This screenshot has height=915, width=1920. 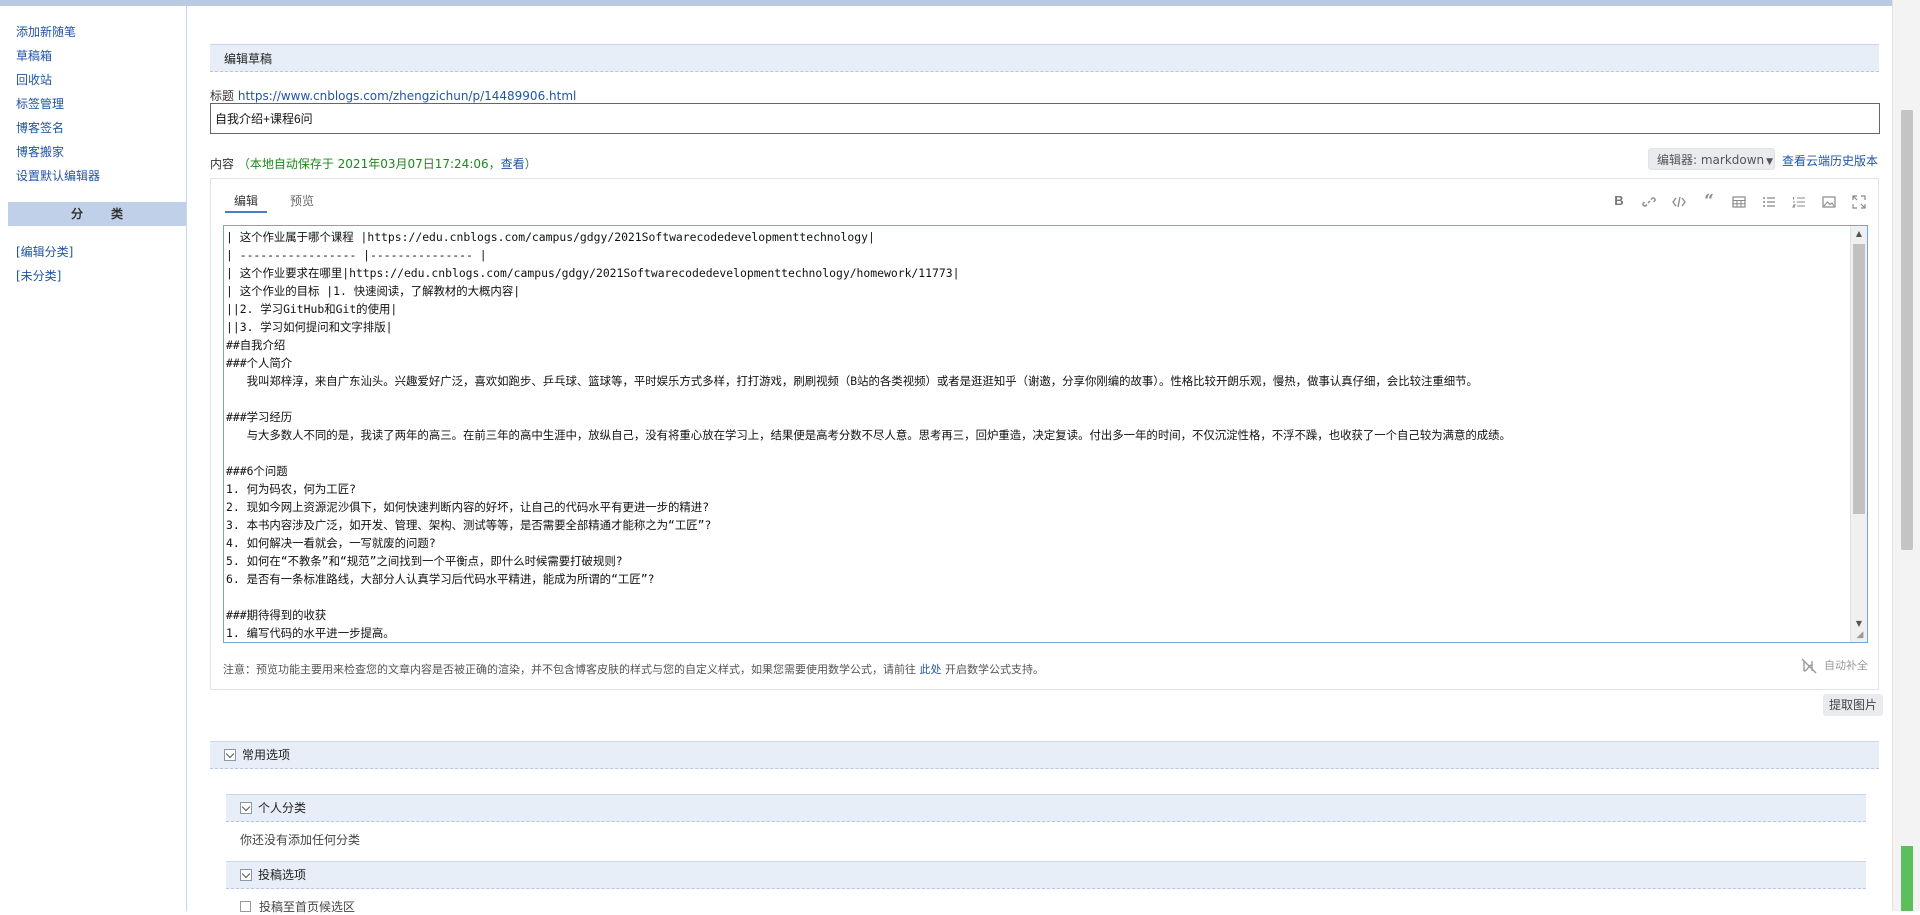 What do you see at coordinates (97, 214) in the screenshot?
I see `category-heading: 分类` at bounding box center [97, 214].